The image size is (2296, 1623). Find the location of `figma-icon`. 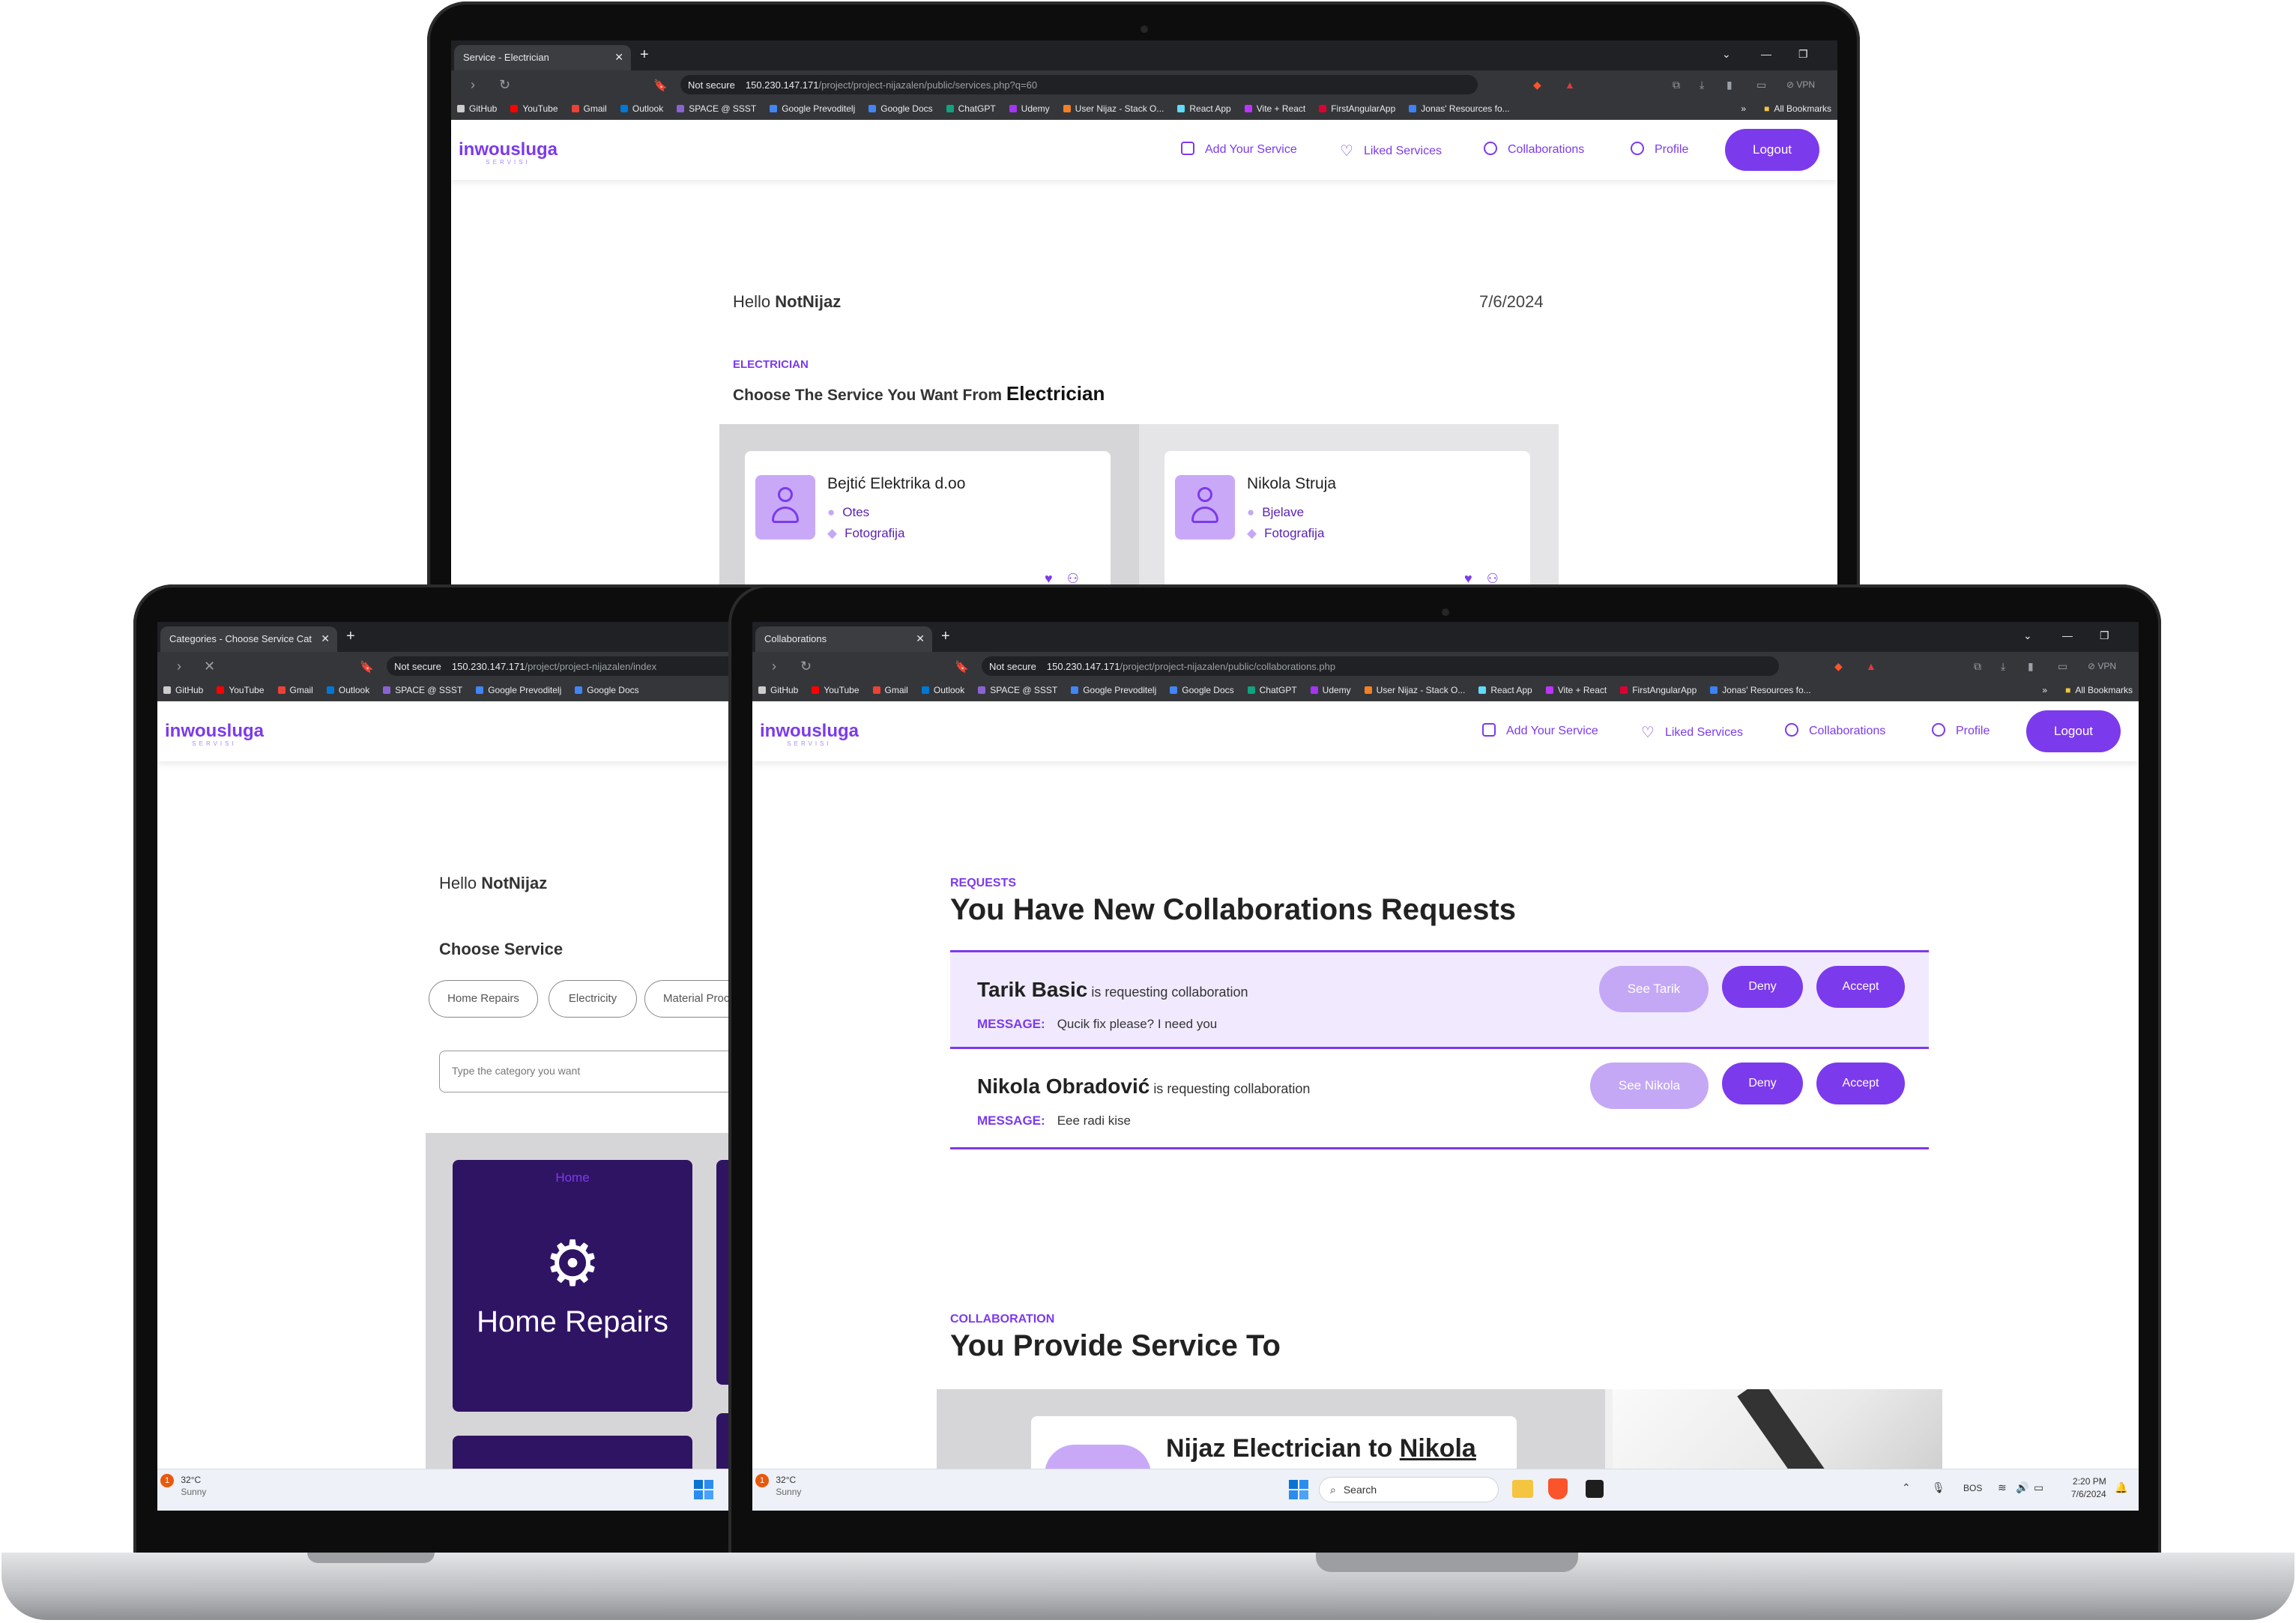

figma-icon is located at coordinates (1595, 1489).